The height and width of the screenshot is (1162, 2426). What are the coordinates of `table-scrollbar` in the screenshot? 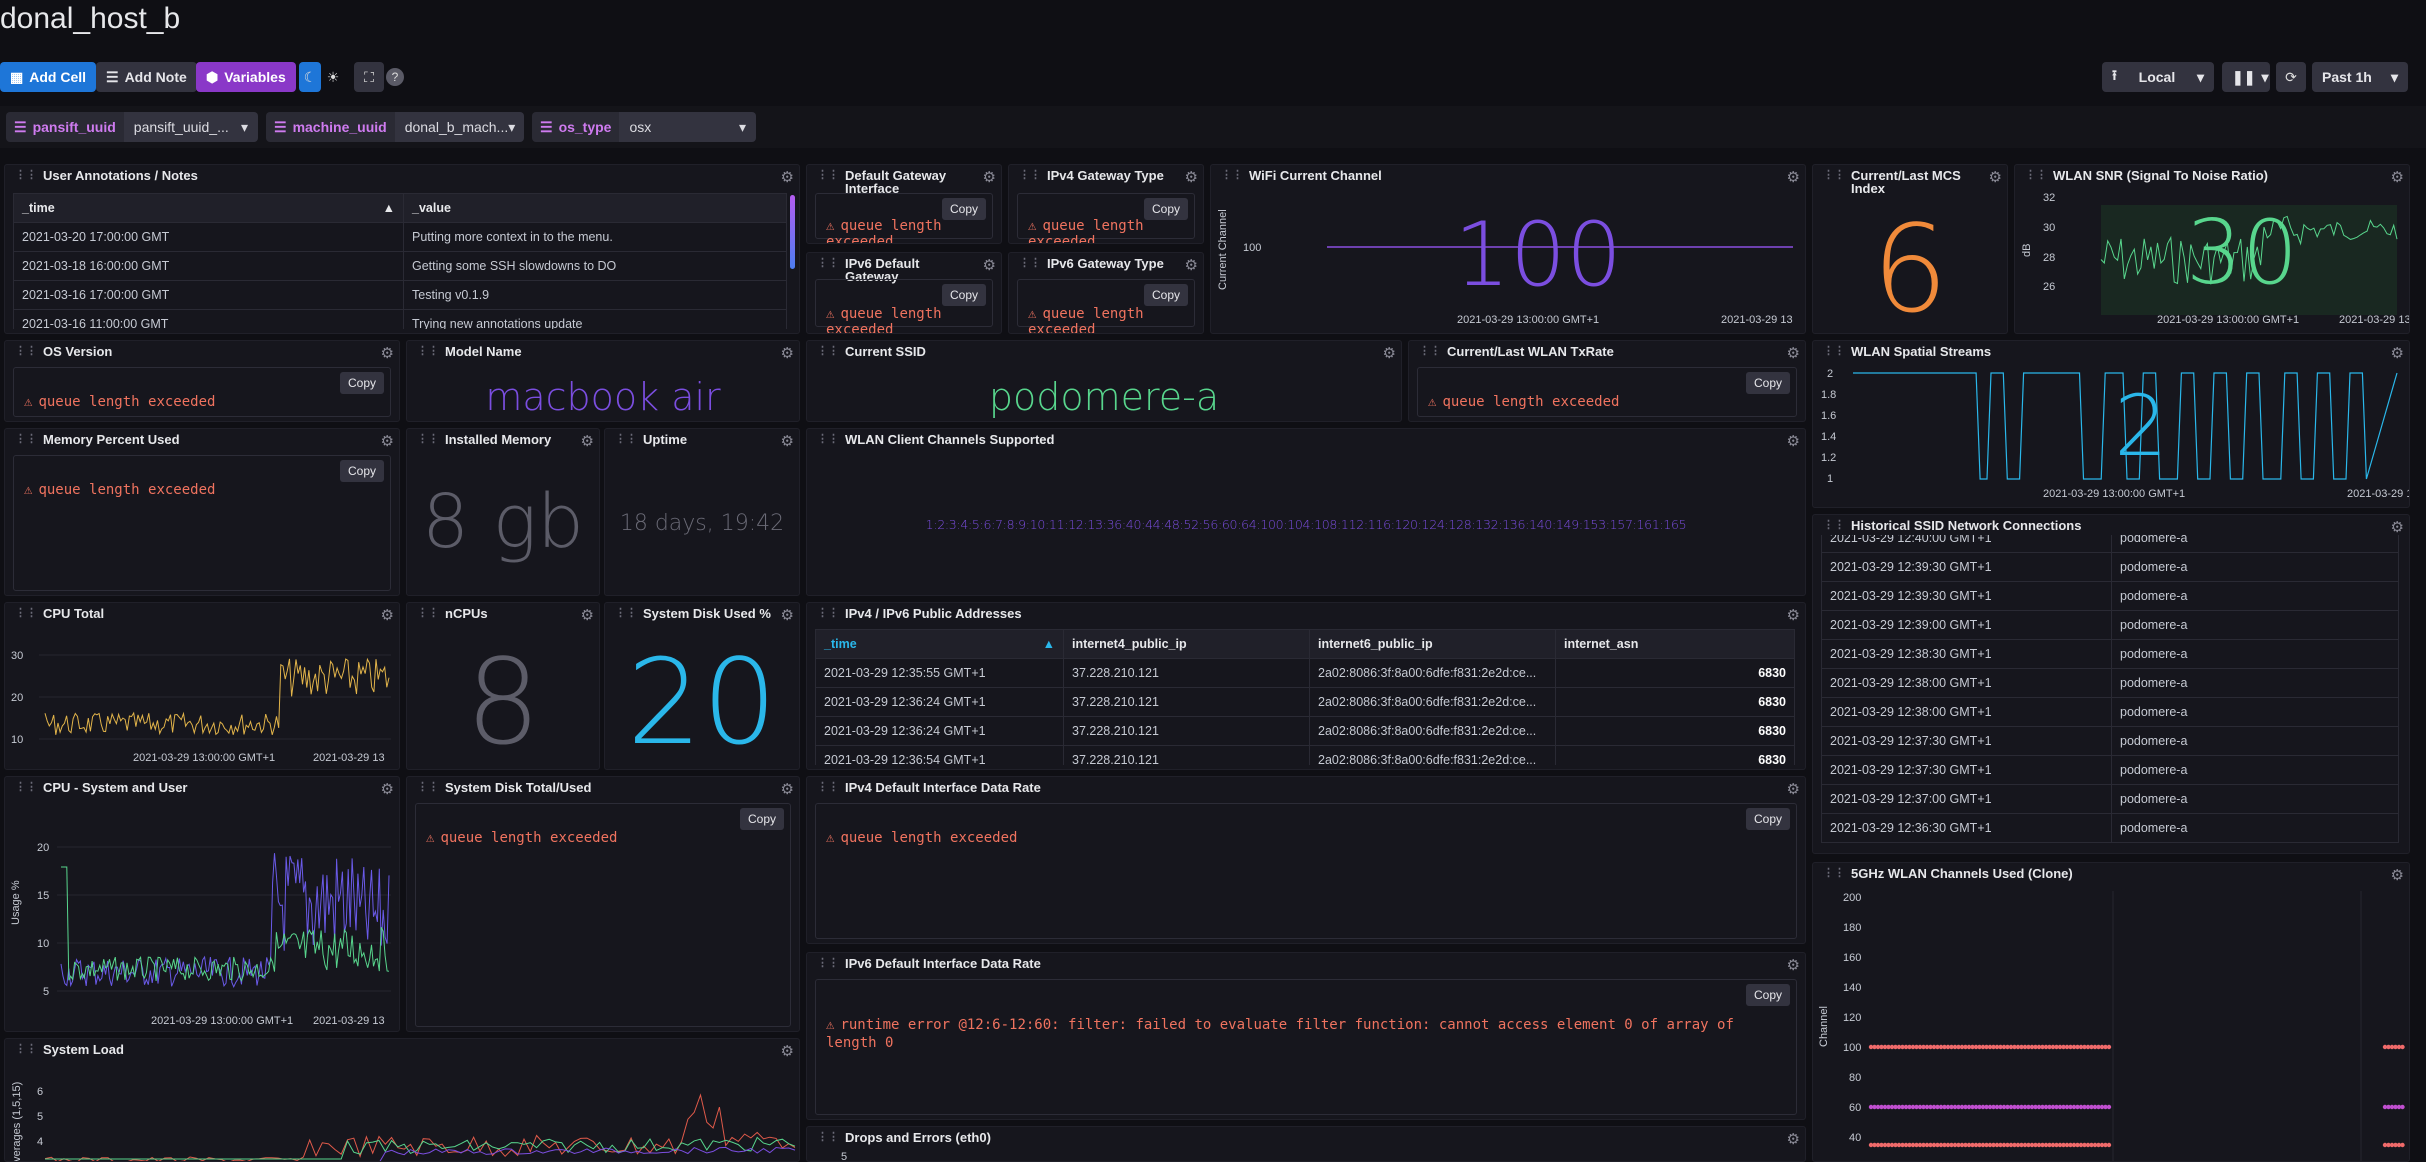 It's located at (792, 232).